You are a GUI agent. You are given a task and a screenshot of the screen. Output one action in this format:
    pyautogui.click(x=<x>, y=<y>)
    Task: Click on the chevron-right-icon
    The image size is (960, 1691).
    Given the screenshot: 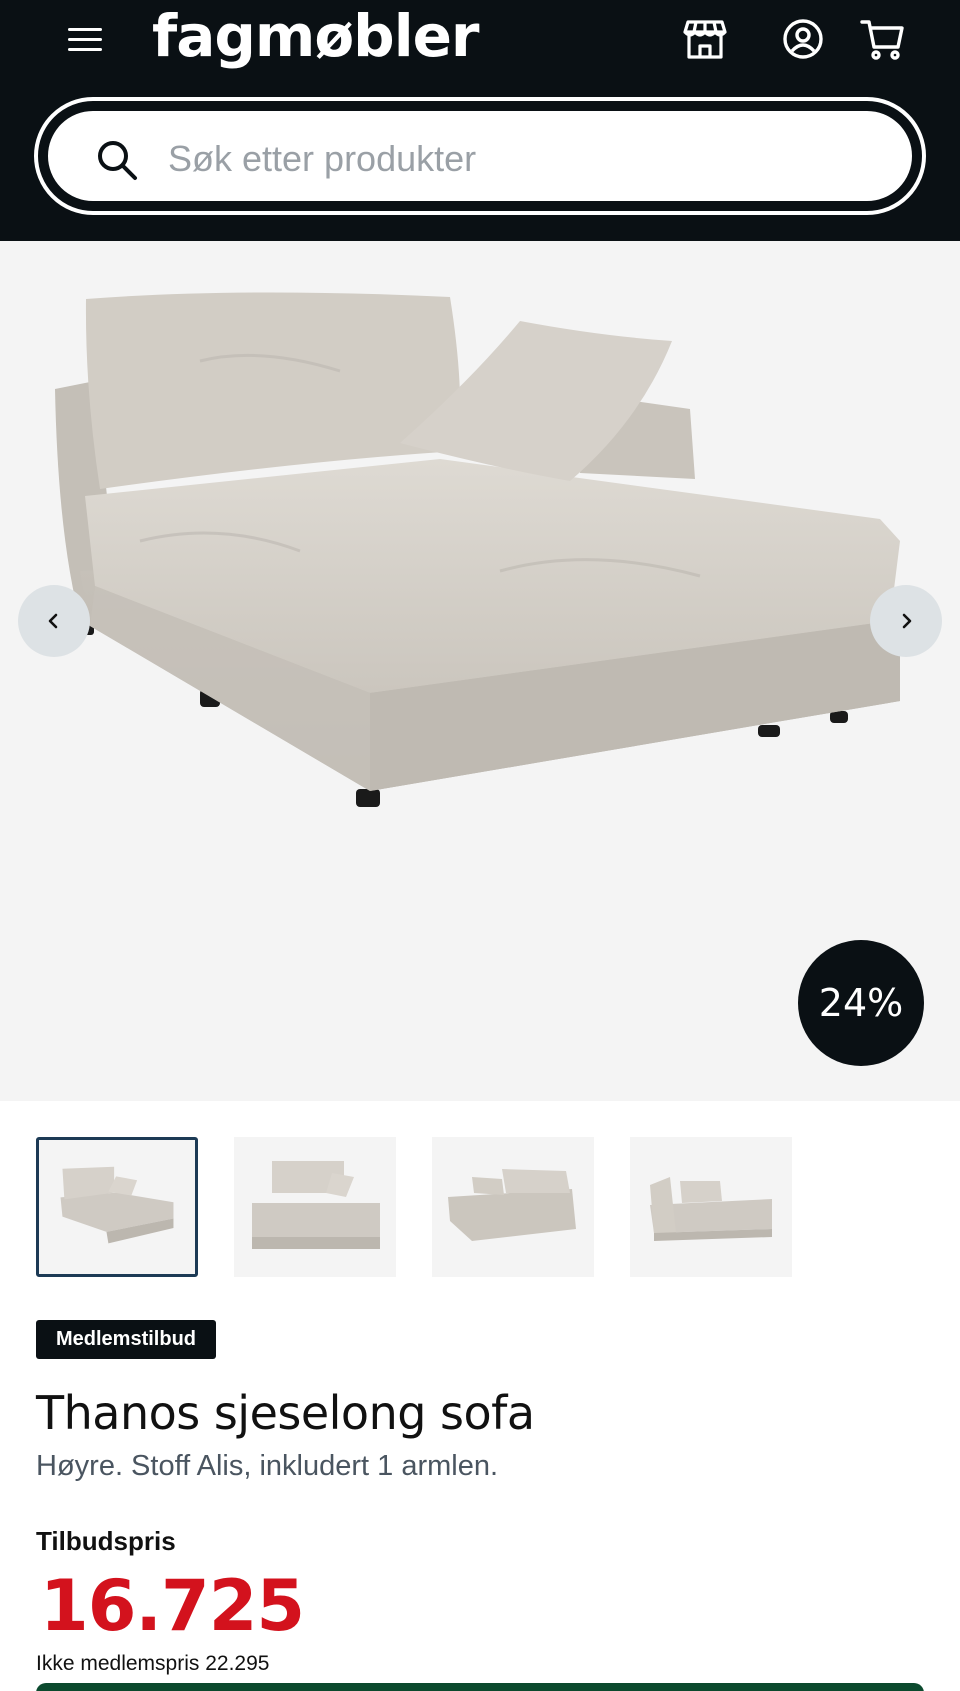 What is the action you would take?
    pyautogui.click(x=907, y=621)
    